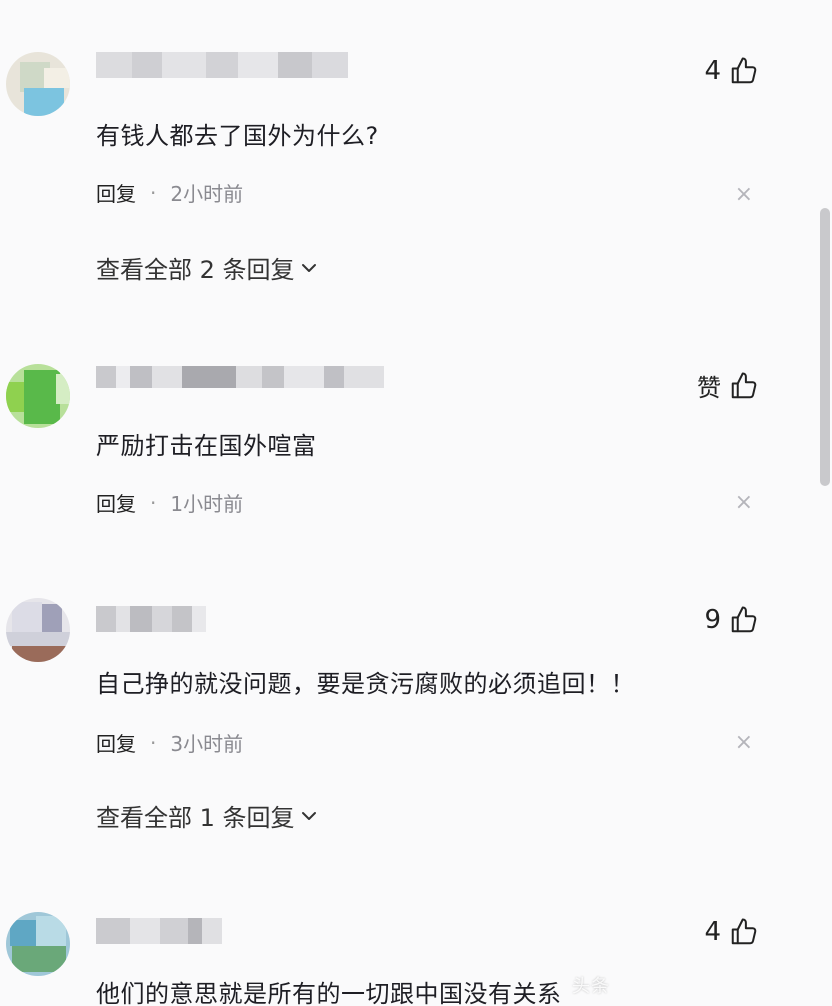 Image resolution: width=832 pixels, height=1006 pixels. I want to click on watermark: 头条, so click(591, 986).